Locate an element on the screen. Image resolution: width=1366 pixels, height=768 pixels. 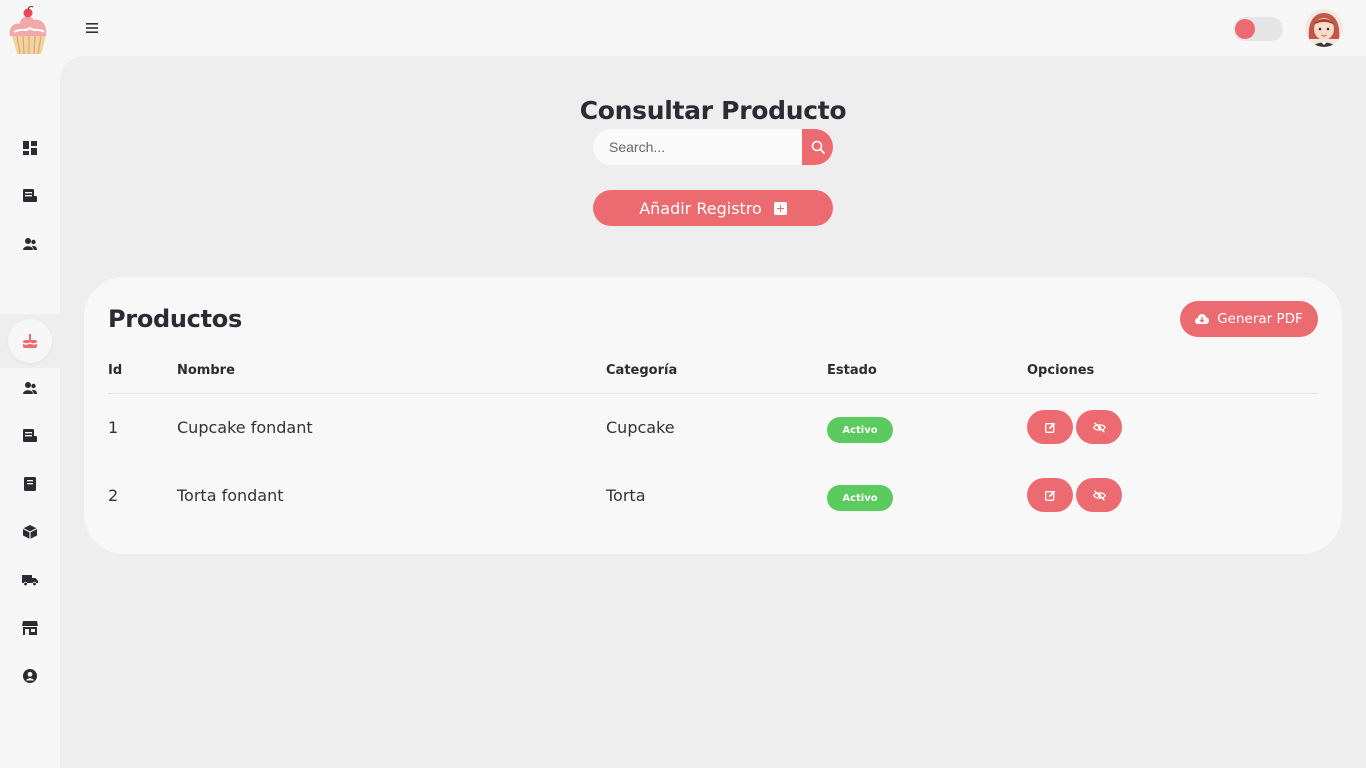
user-avatar-icon is located at coordinates (1324, 28).